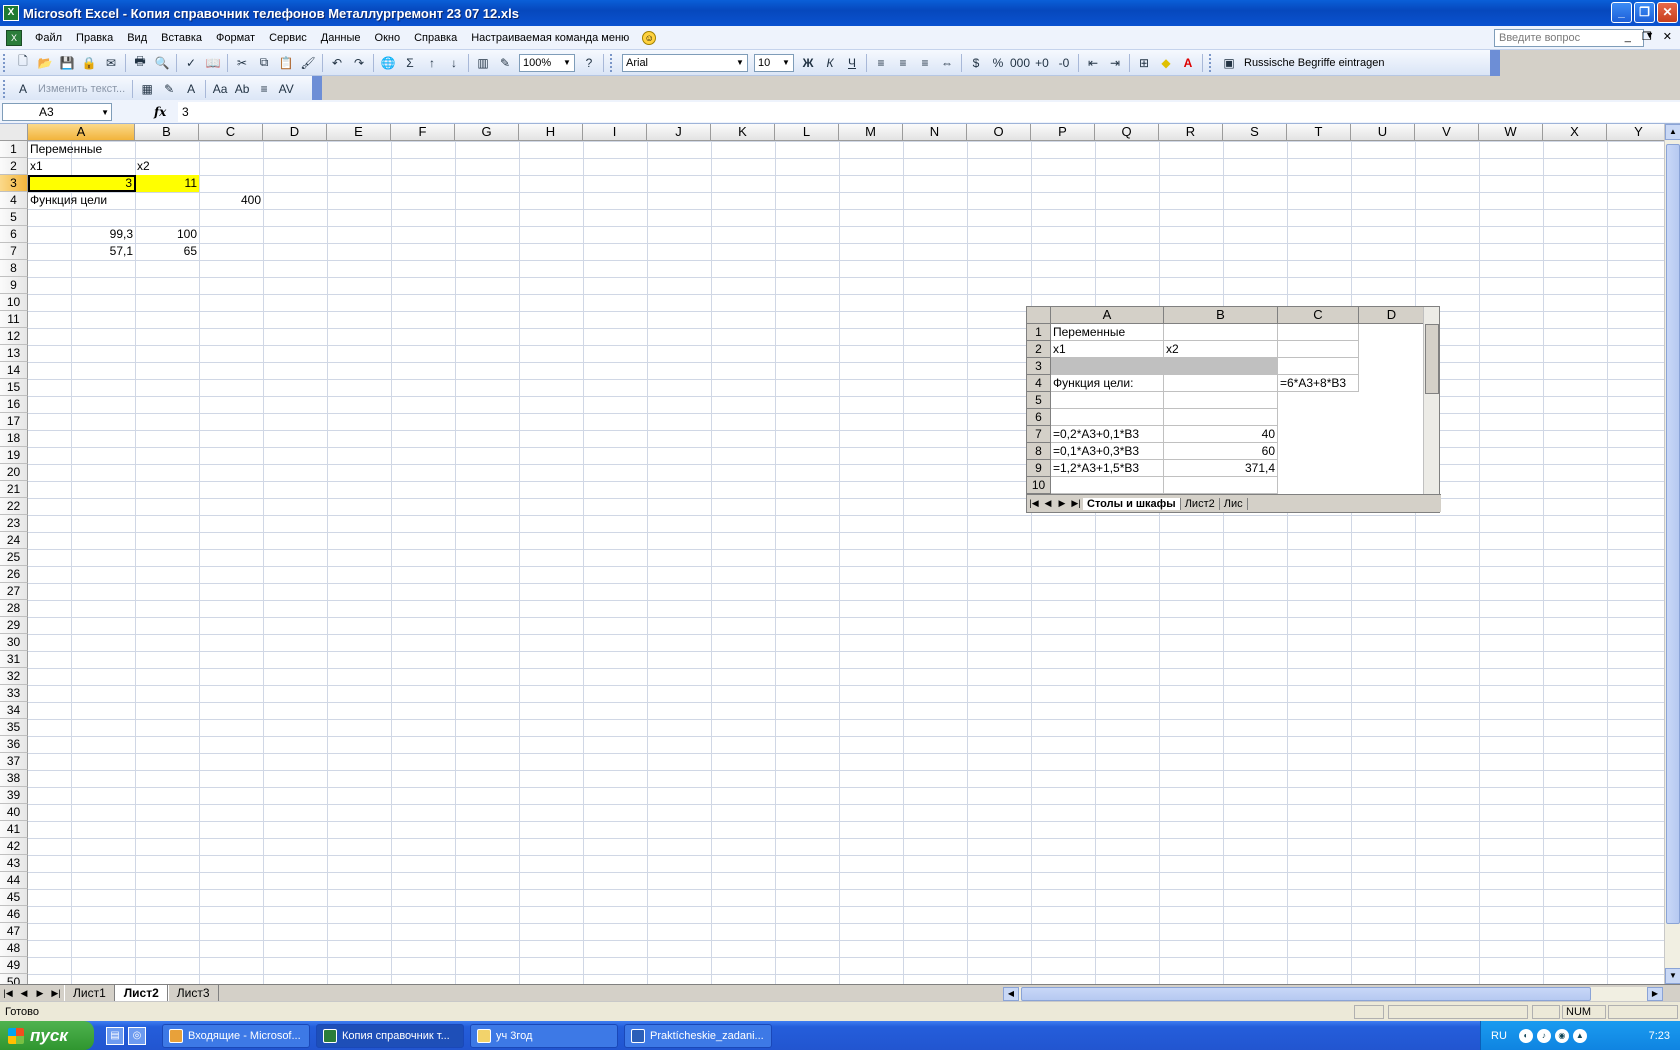  Describe the element at coordinates (14, 251) in the screenshot. I see `row-header-7: 7` at that location.